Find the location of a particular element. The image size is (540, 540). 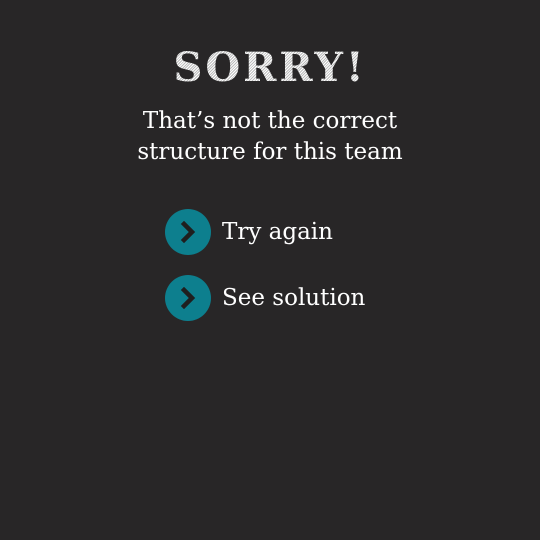

see-solution-button: See solution is located at coordinates (265, 298).